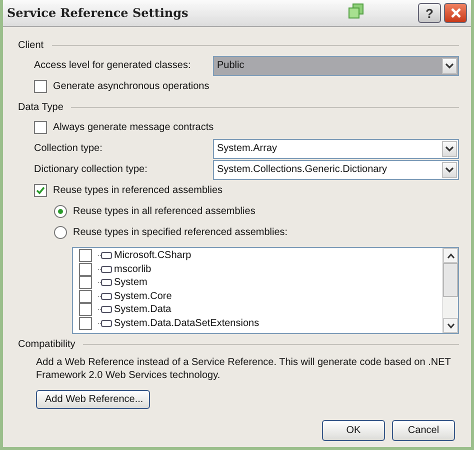  Describe the element at coordinates (31, 45) in the screenshot. I see `section-heading: Client` at that location.